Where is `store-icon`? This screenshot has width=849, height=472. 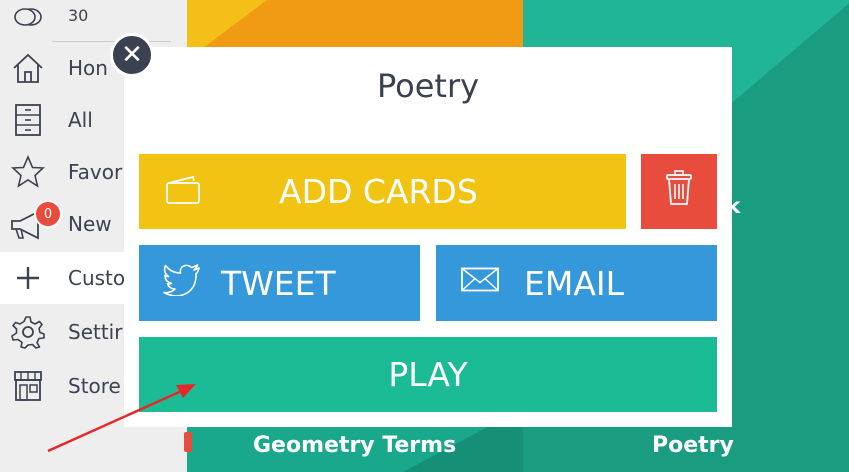
store-icon is located at coordinates (28, 386).